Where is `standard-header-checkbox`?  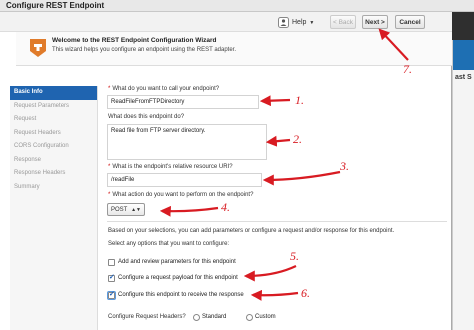
standard-header-checkbox is located at coordinates (196, 317).